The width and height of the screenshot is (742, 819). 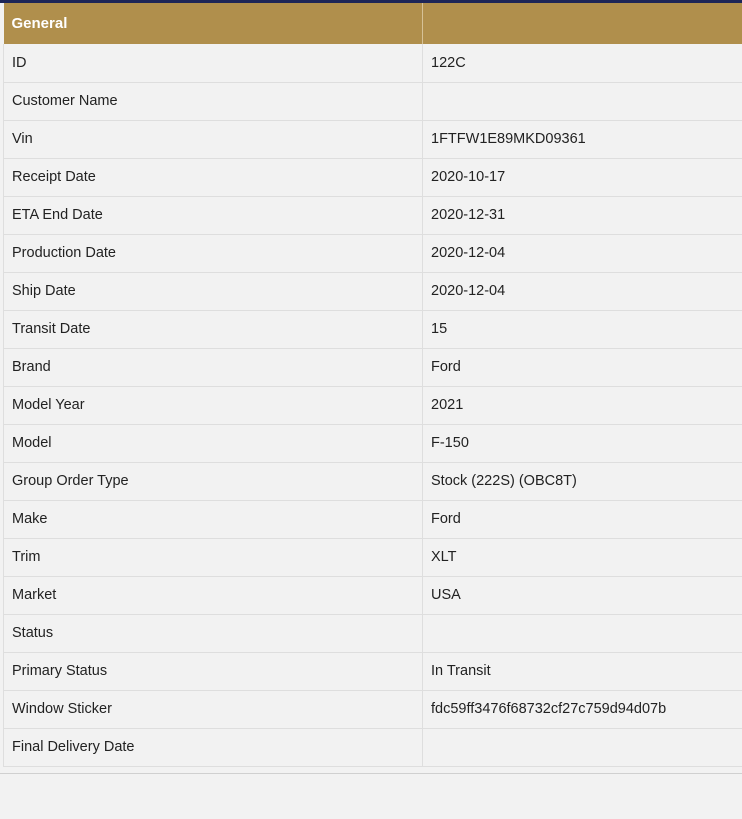 I want to click on field-label: Vin, so click(x=213, y=139).